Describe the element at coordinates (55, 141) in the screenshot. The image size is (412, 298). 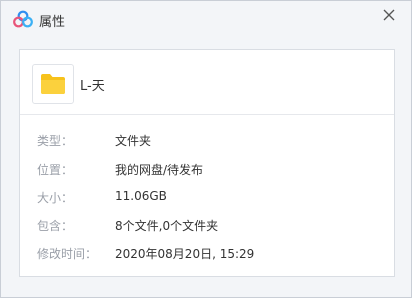
I see `property-label: 类型：` at that location.